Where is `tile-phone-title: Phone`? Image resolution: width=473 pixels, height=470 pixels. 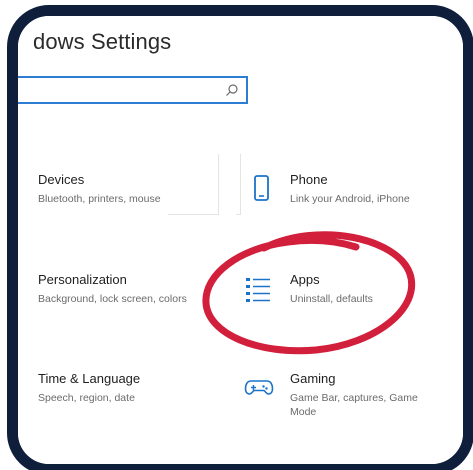
tile-phone-title: Phone is located at coordinates (309, 179).